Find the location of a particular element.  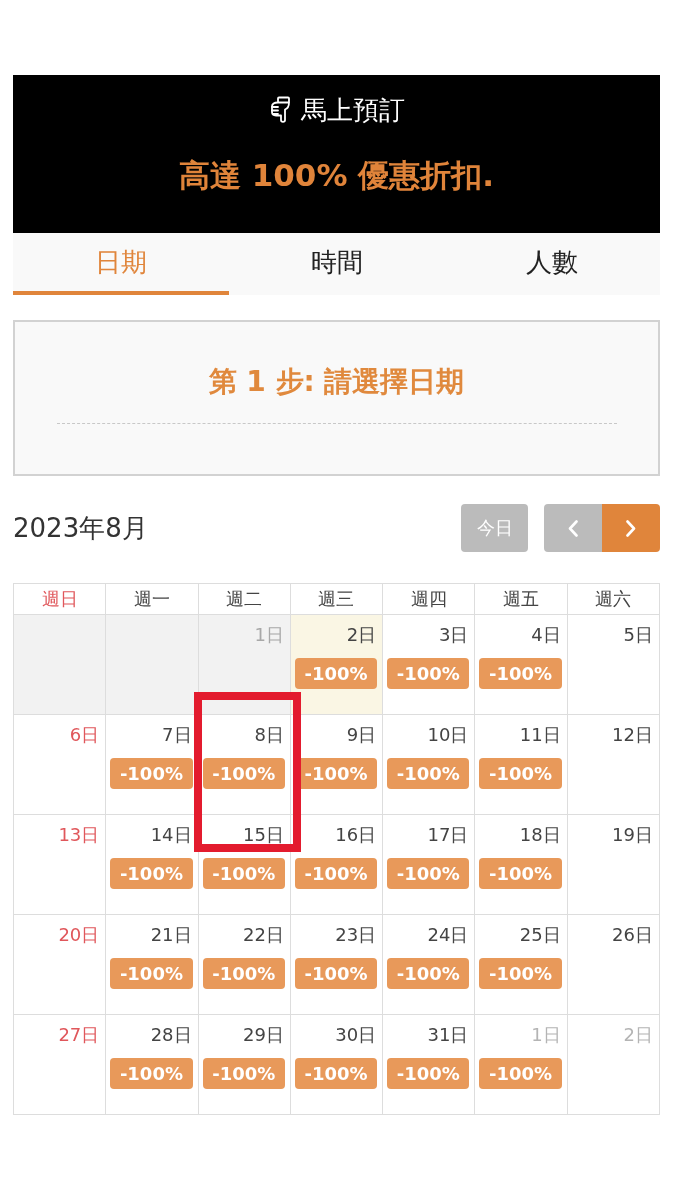

weekday-header: 週日 is located at coordinates (60, 599).